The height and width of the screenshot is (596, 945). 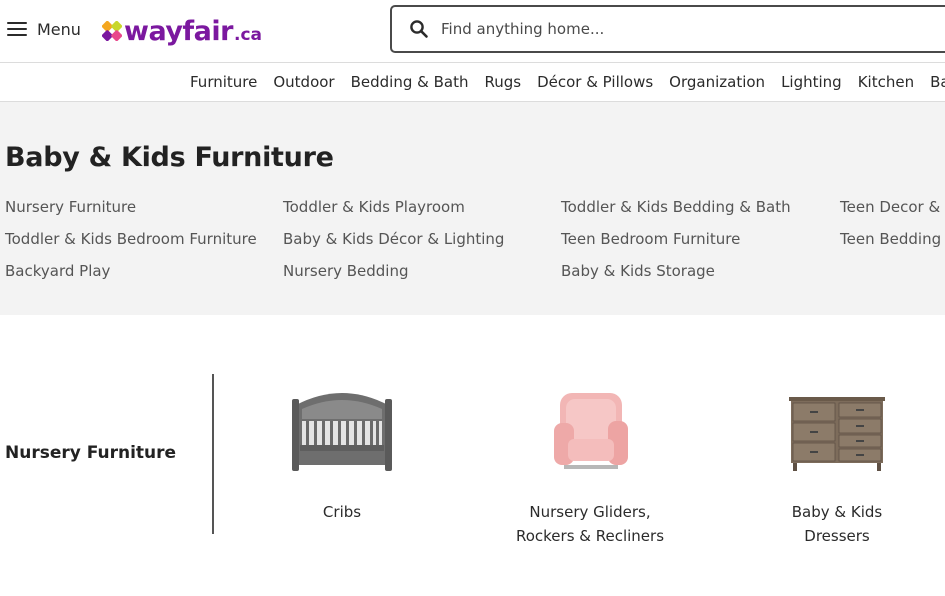 What do you see at coordinates (422, 271) in the screenshot?
I see `subcategory-link: Nursery Bedding` at bounding box center [422, 271].